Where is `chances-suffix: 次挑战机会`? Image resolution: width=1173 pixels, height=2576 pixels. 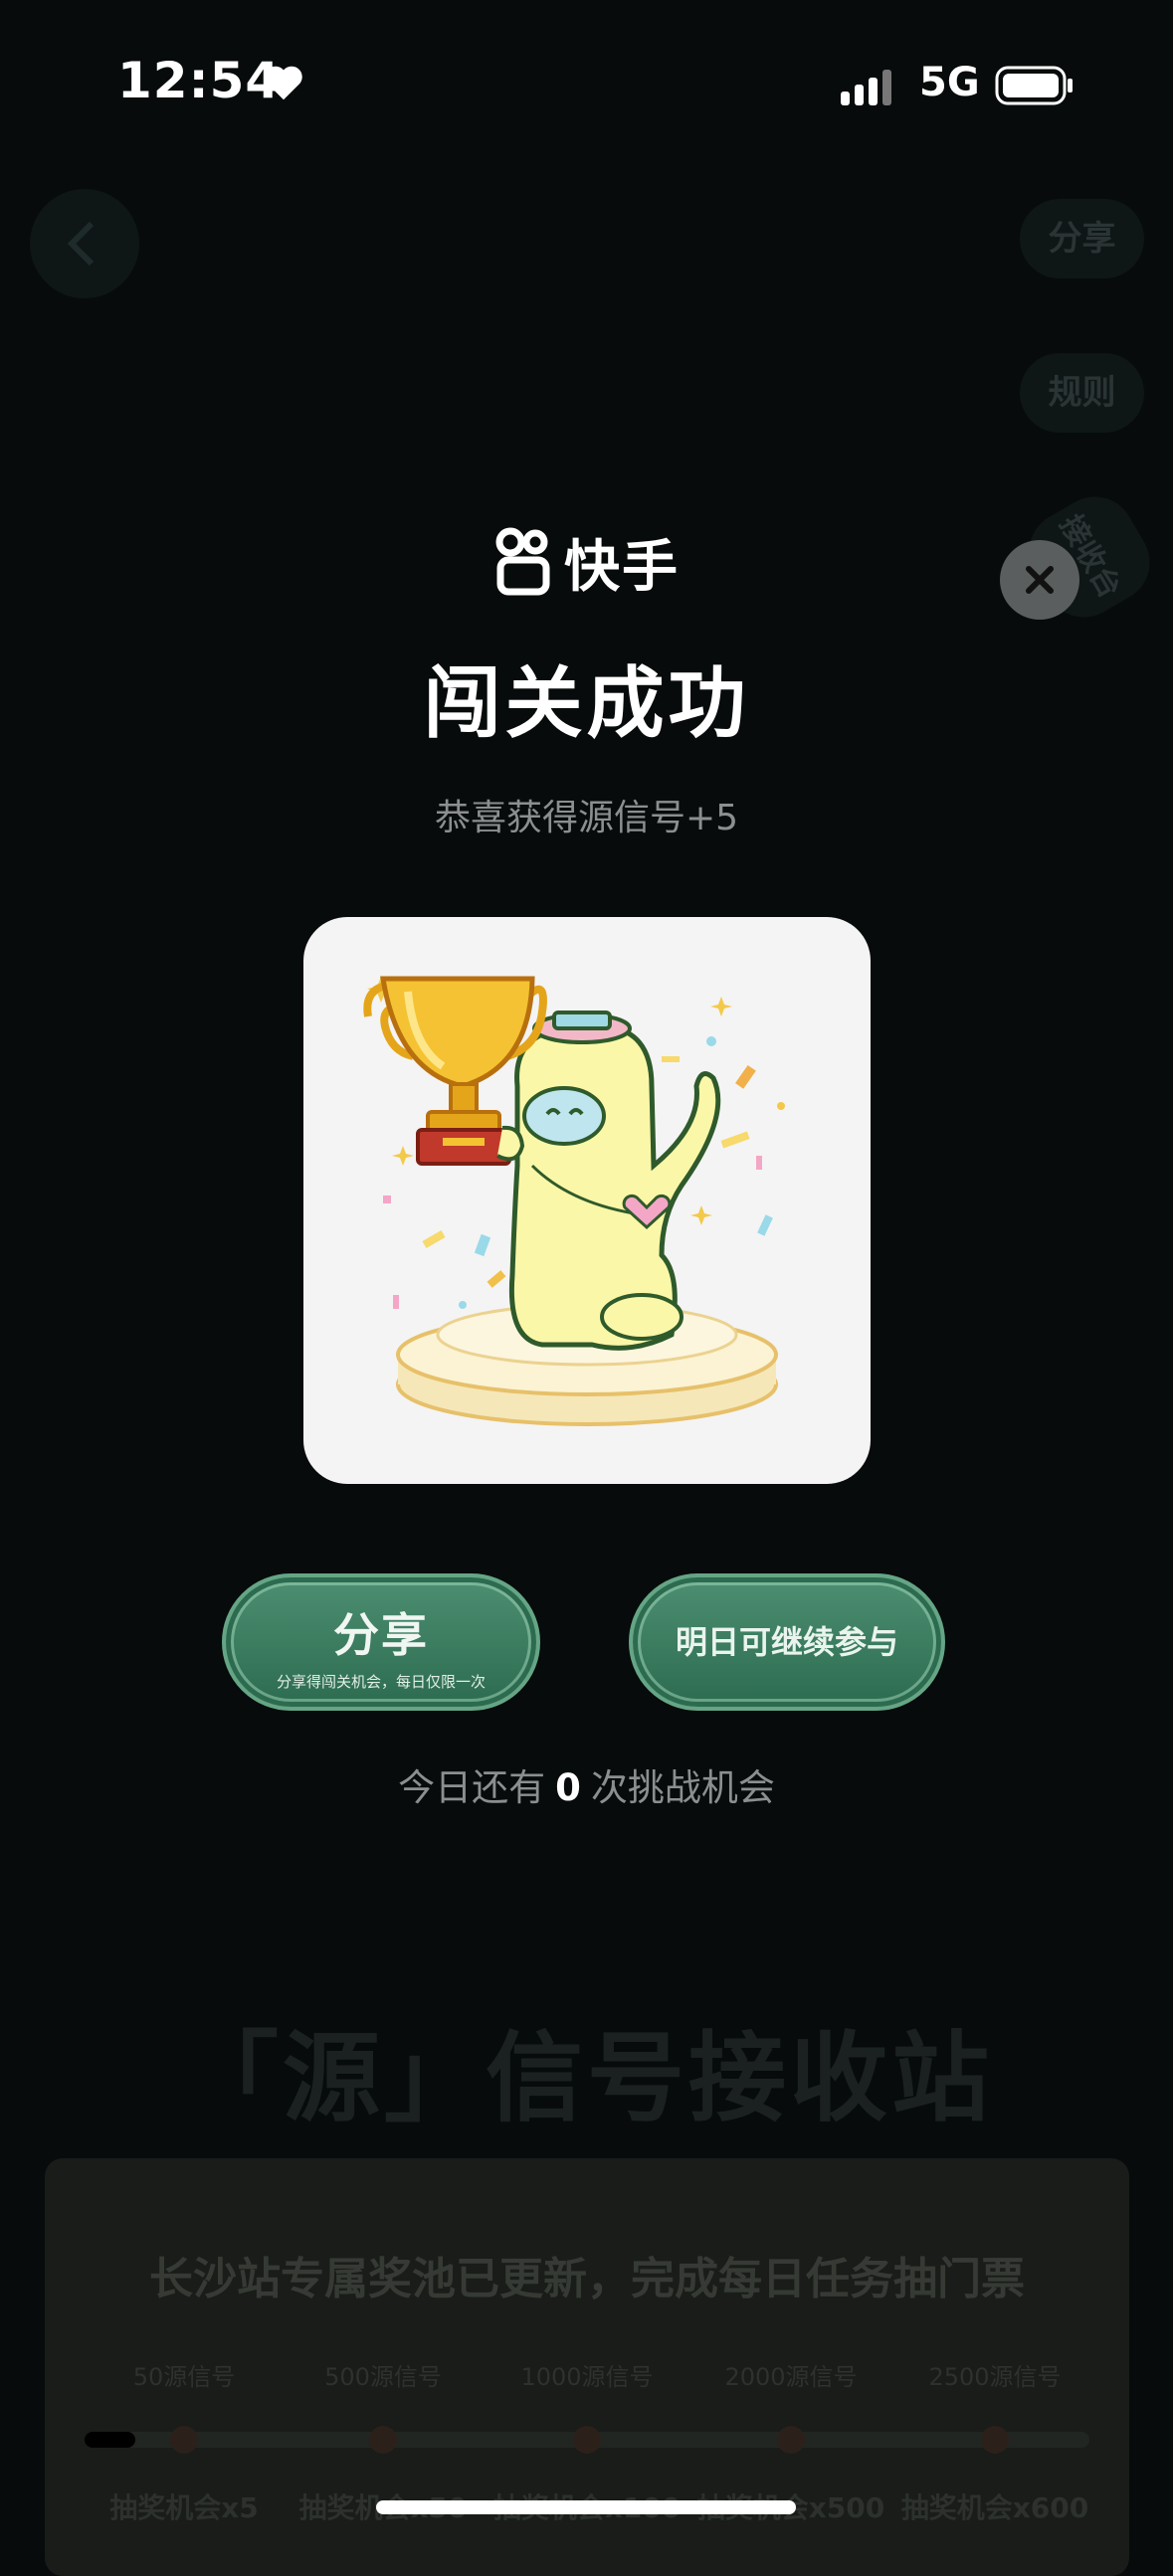 chances-suffix: 次挑战机会 is located at coordinates (682, 1787).